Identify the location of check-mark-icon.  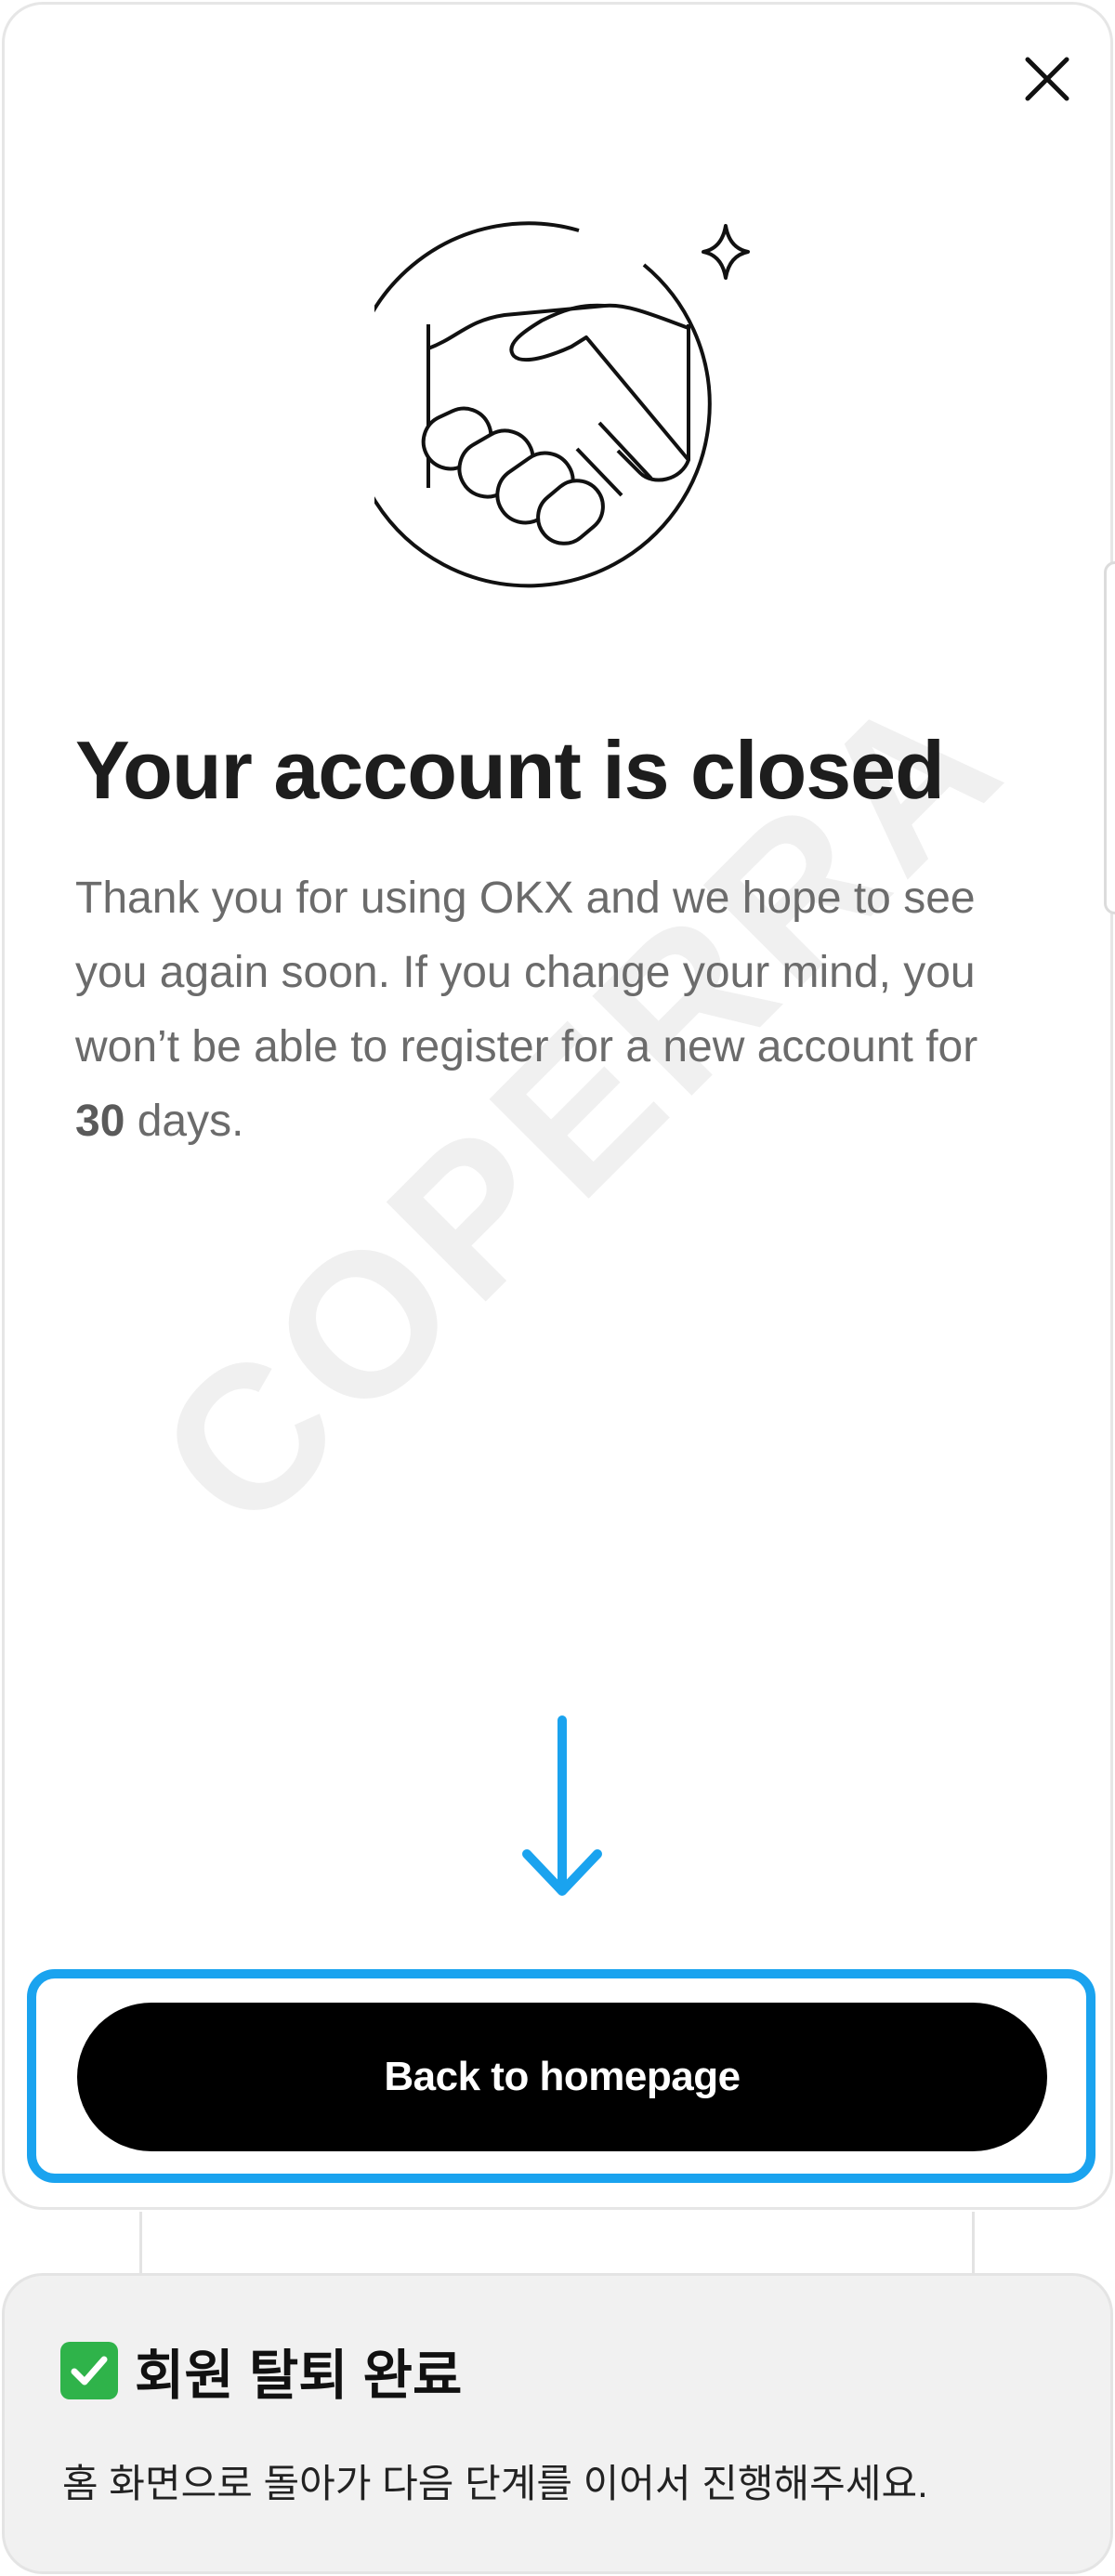
(89, 2370).